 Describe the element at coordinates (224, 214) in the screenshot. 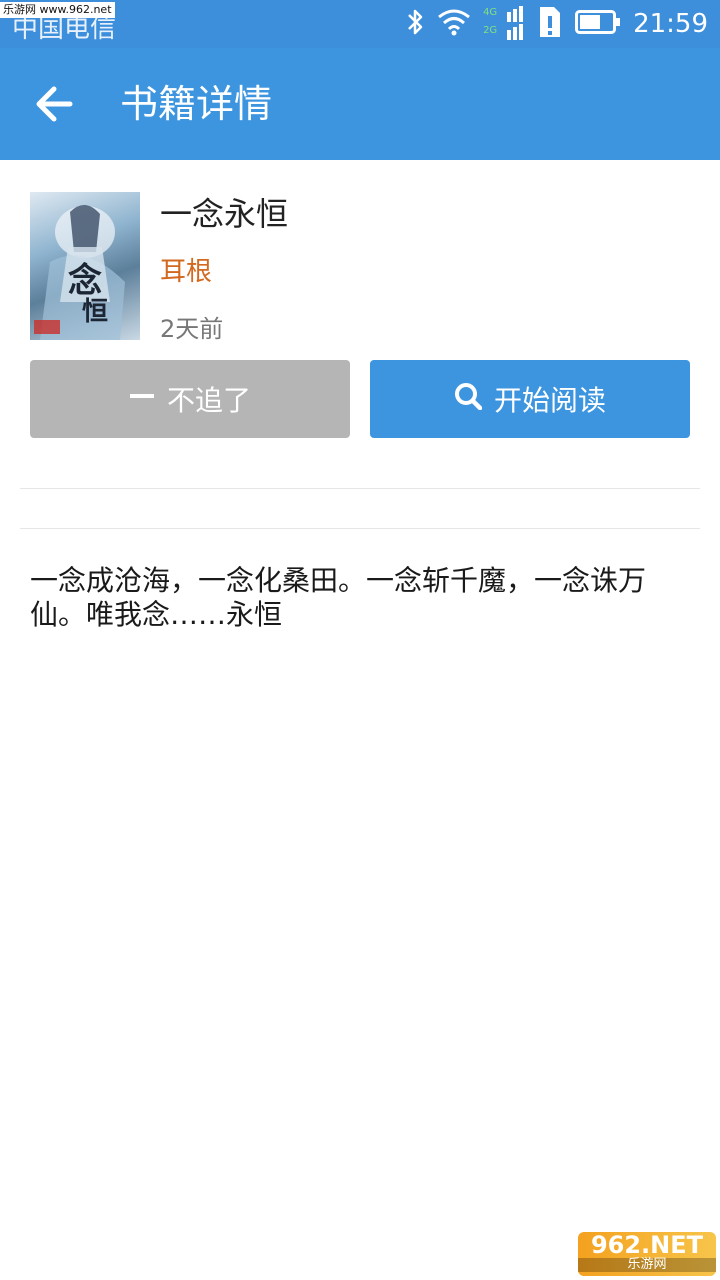

I see `book-title: 一念永恒` at that location.